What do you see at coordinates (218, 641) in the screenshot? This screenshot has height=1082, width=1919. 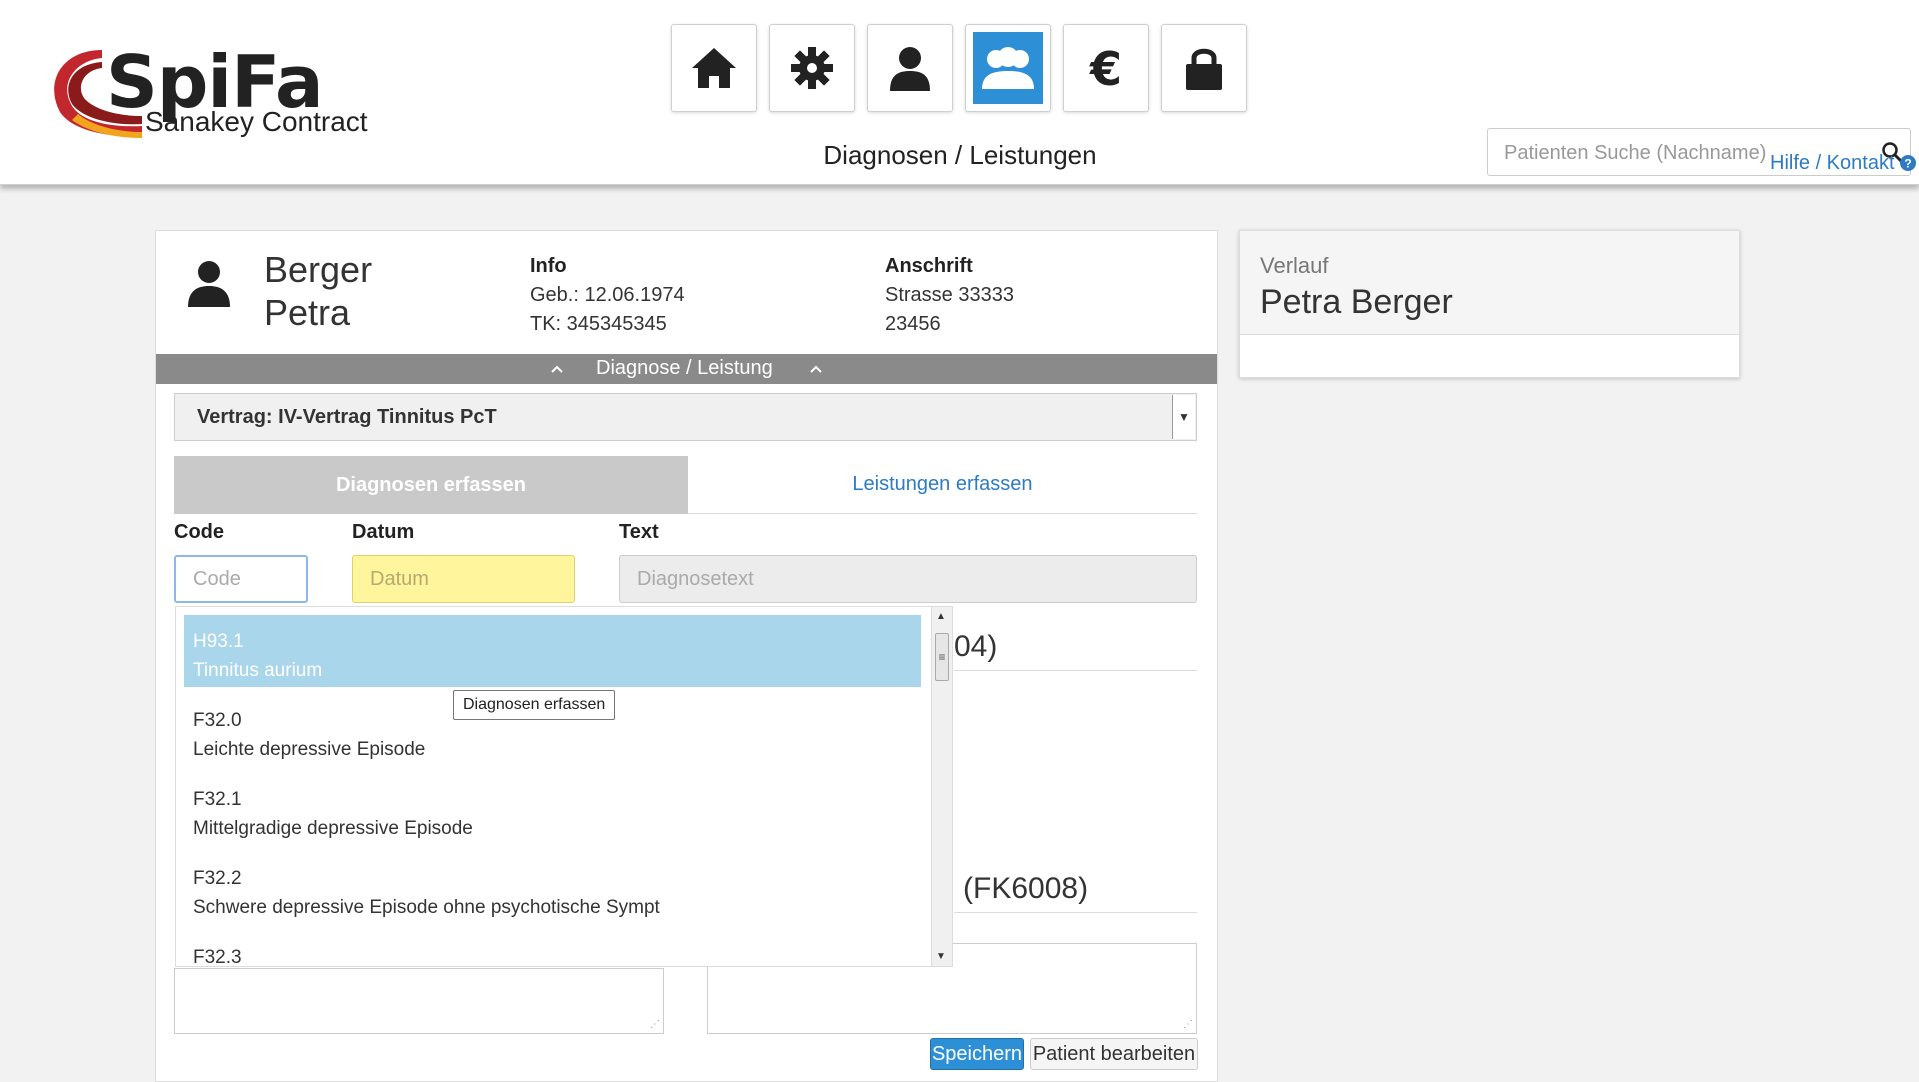 I see `suggestion-code: H93.1` at bounding box center [218, 641].